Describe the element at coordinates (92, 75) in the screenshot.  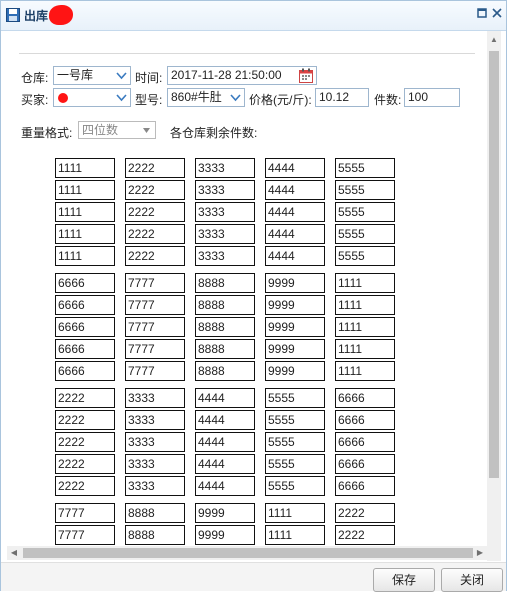
I see `warehouse-select: 一号库` at that location.